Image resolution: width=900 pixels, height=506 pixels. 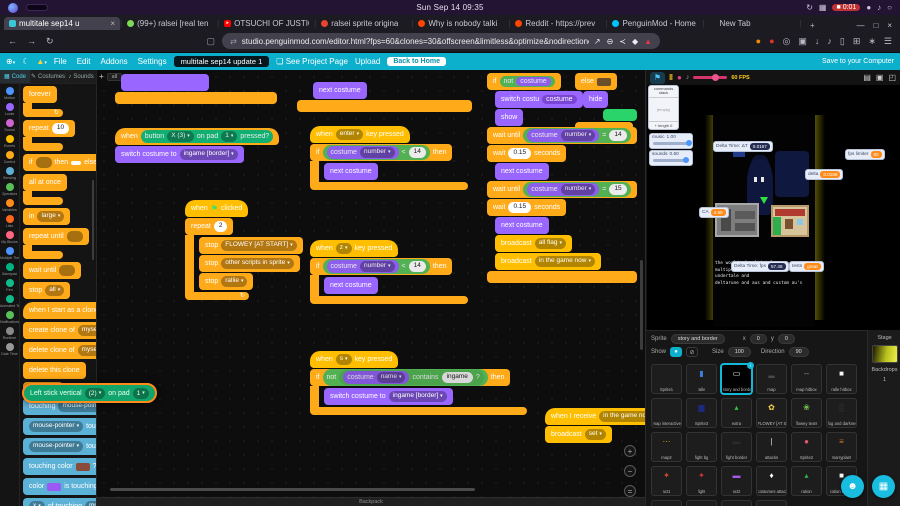 What do you see at coordinates (417, 266) in the screenshot?
I see `block-input: 14` at bounding box center [417, 266].